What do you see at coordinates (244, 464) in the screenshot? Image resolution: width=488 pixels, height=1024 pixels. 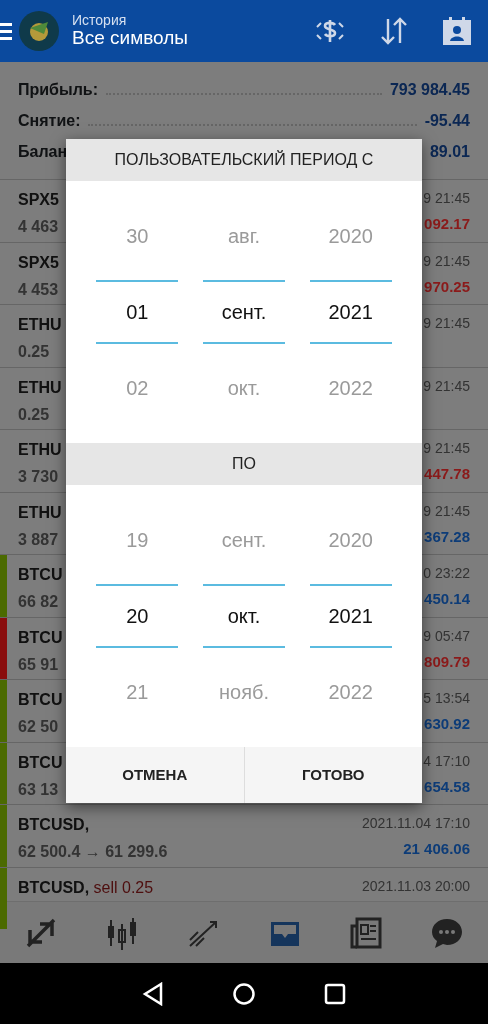 I see `picker-header: ПО` at bounding box center [244, 464].